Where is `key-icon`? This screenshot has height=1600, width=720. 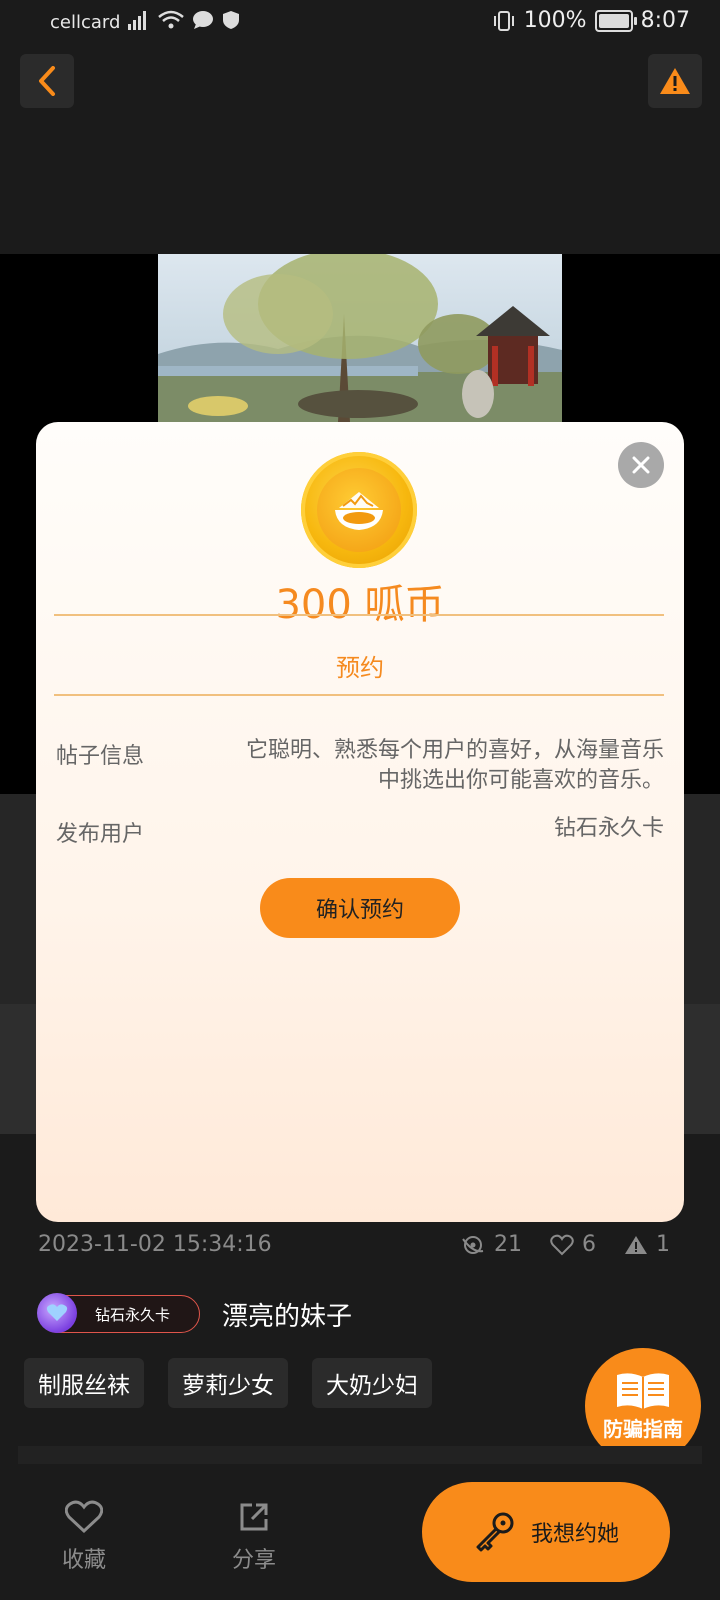
key-icon is located at coordinates (495, 1532).